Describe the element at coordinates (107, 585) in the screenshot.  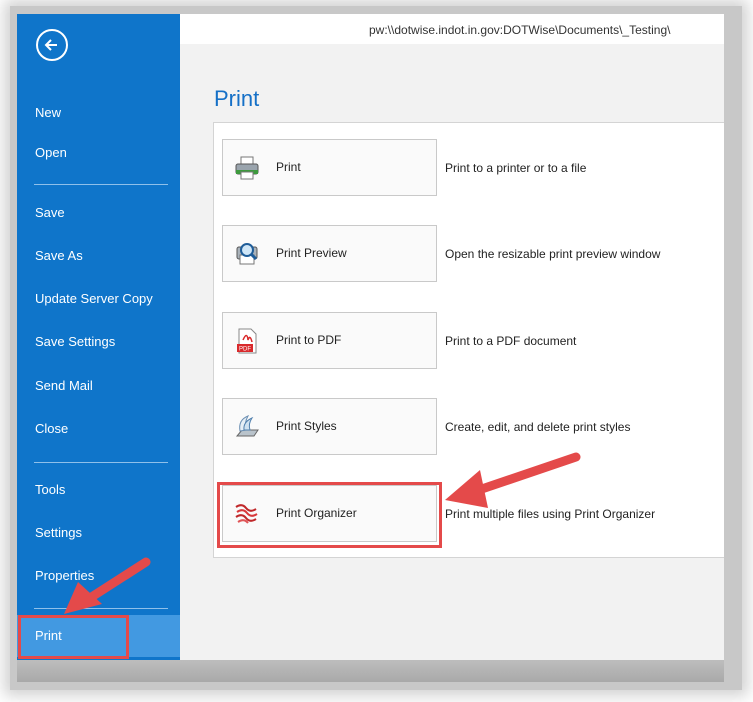
I see `arrow-to-print` at that location.